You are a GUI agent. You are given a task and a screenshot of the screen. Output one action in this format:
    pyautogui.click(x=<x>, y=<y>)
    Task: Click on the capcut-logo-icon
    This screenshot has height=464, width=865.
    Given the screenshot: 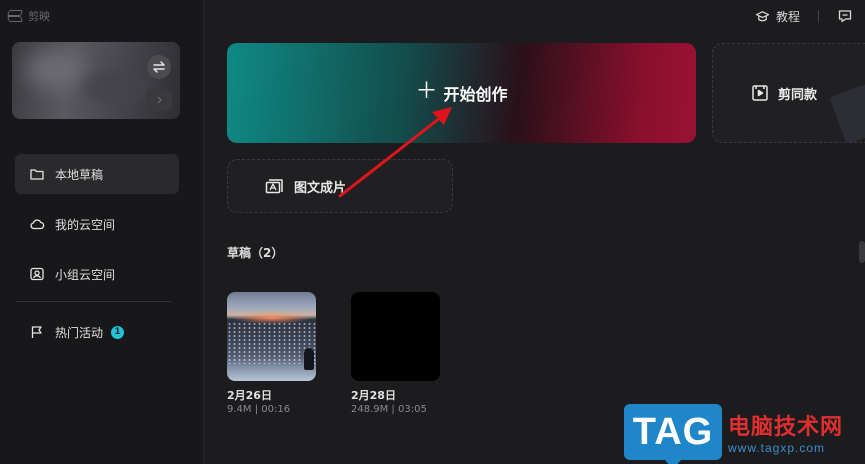 What is the action you would take?
    pyautogui.click(x=16, y=16)
    